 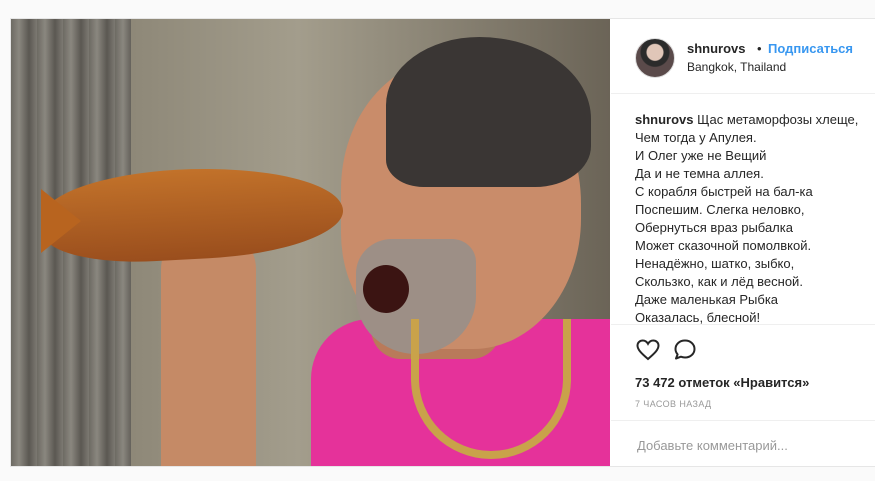 I want to click on caption-line: Да и не темна аллея., so click(x=699, y=173).